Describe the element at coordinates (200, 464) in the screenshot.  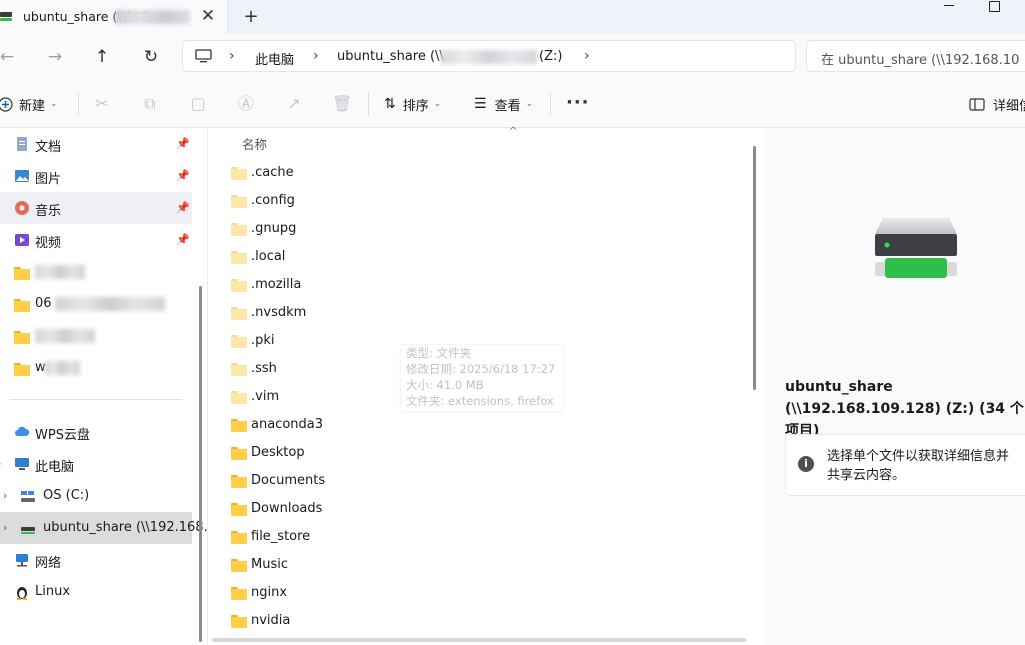
I see `sidebar-scrollbar` at that location.